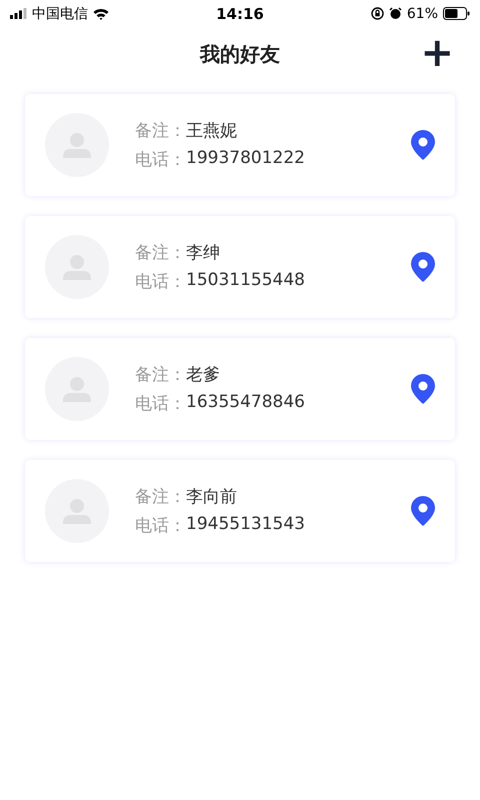 Image resolution: width=480 pixels, height=800 pixels. I want to click on alarm-icon, so click(395, 13).